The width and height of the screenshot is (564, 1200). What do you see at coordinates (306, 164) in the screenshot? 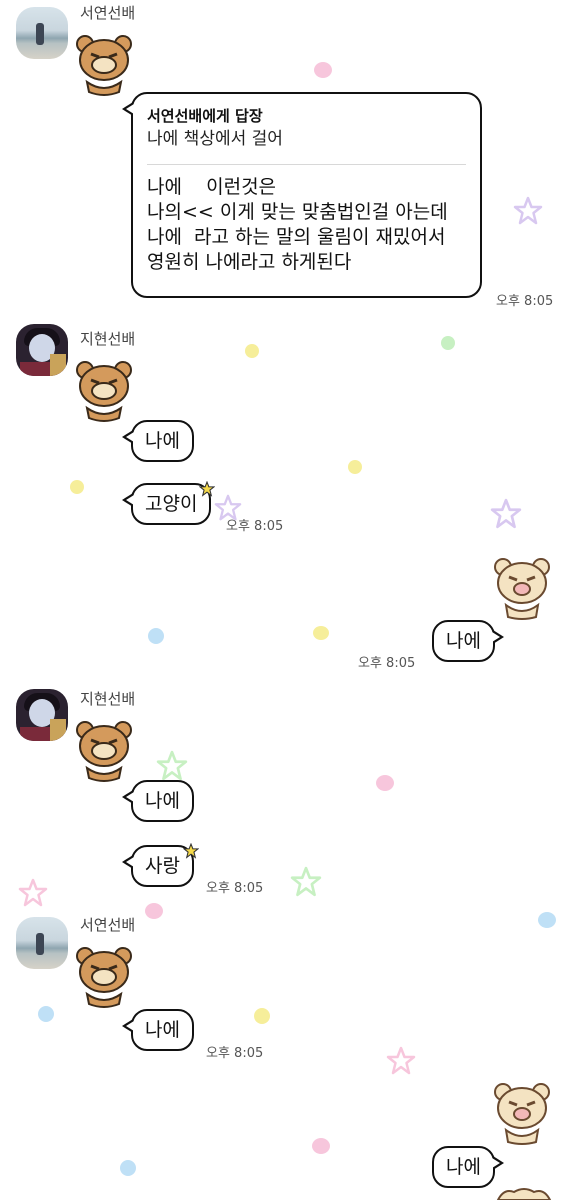
I see `reply-divider` at bounding box center [306, 164].